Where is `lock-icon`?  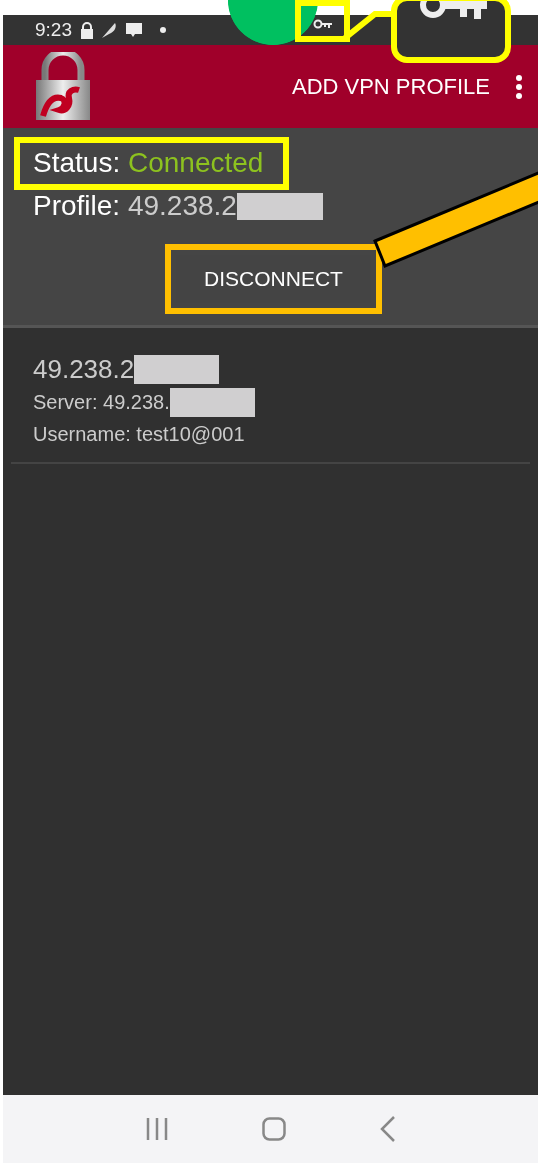
lock-icon is located at coordinates (87, 30).